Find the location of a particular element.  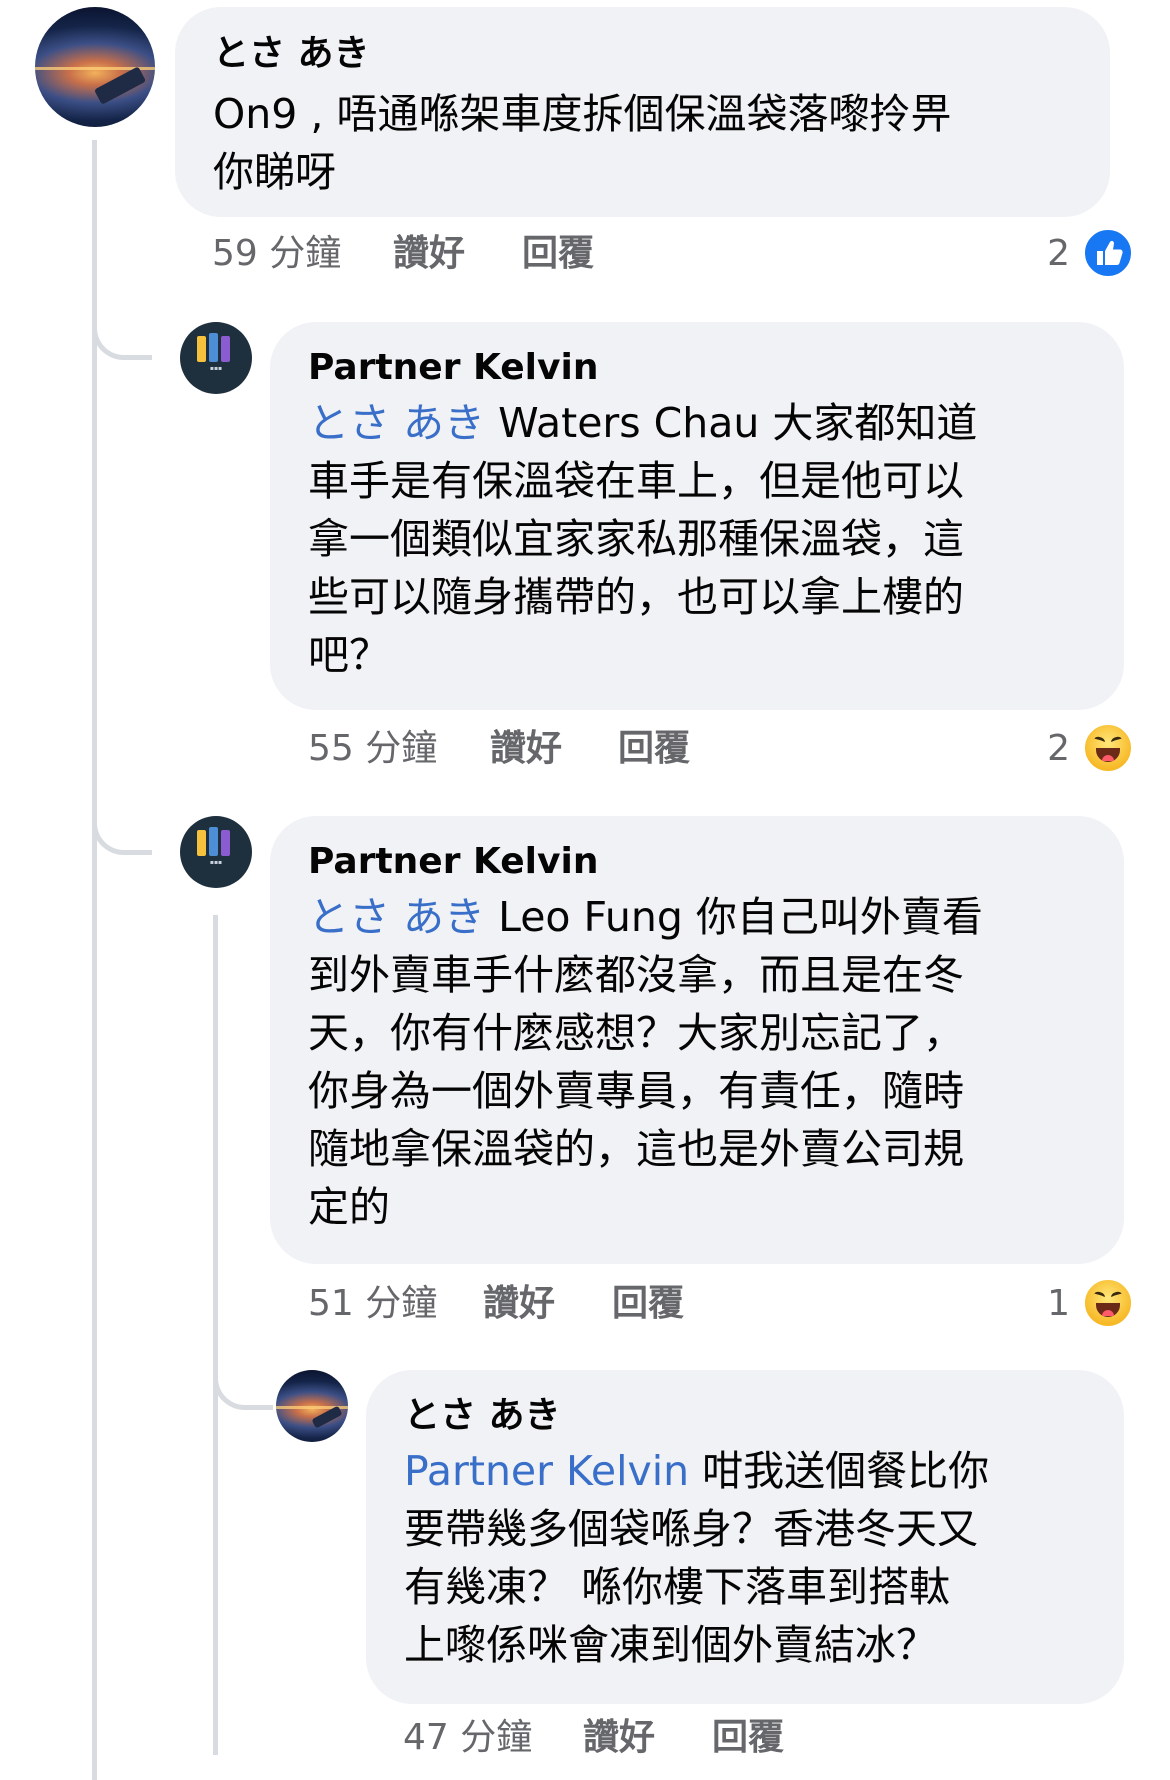

thread-line-nested is located at coordinates (215, 1335).